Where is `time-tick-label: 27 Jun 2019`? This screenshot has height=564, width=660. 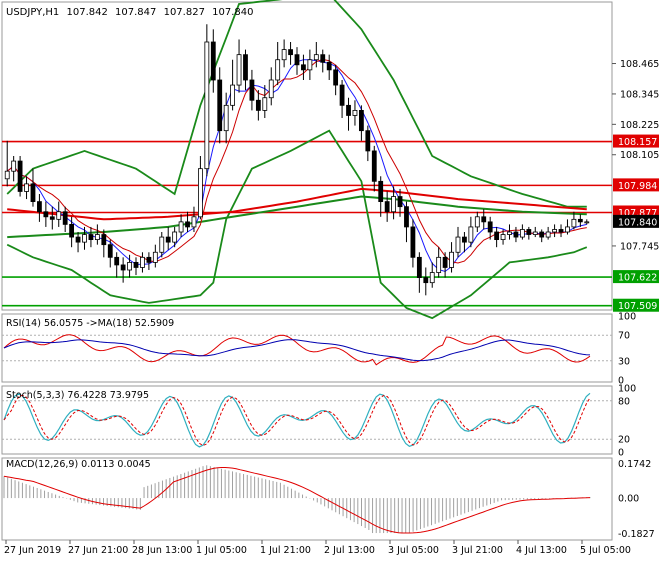
time-tick-label: 27 Jun 2019 is located at coordinates (32, 550).